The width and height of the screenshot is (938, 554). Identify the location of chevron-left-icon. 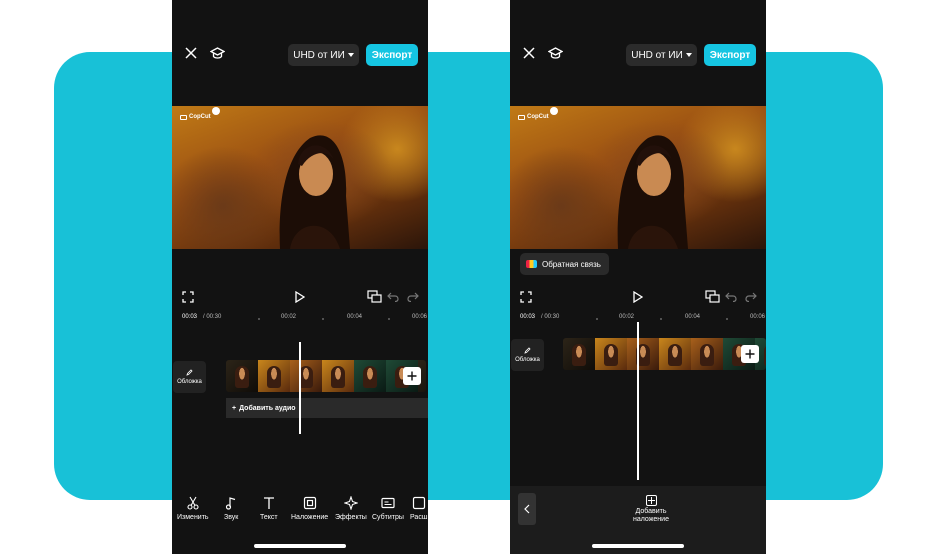
(527, 509).